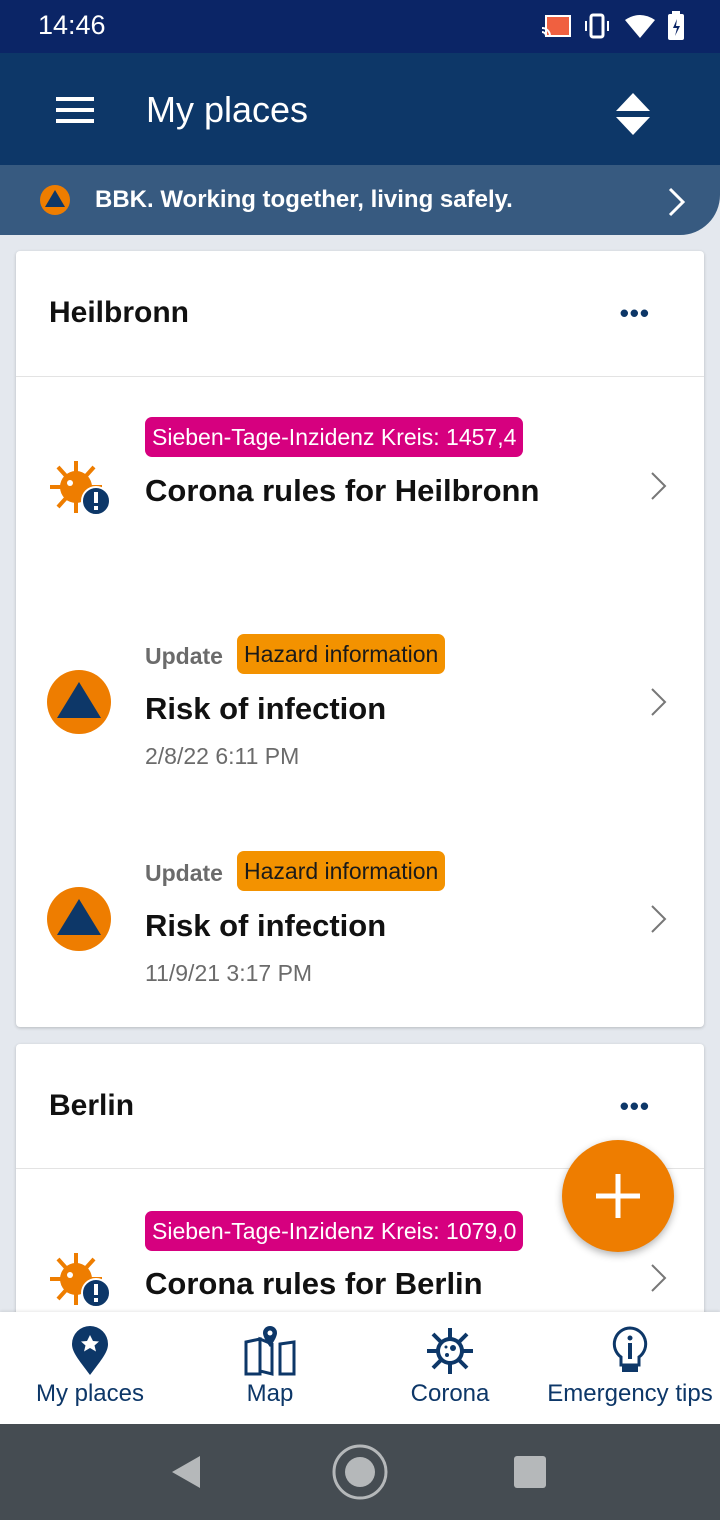  What do you see at coordinates (75, 110) in the screenshot?
I see `hamburger-menu-icon` at bounding box center [75, 110].